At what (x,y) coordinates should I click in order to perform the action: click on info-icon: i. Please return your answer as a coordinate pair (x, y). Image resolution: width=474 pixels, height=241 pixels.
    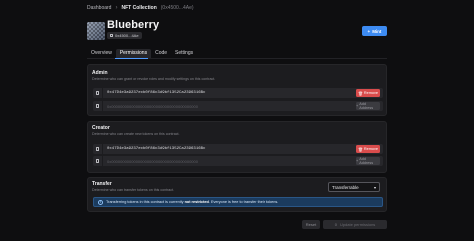
    Looking at the image, I should click on (100, 202).